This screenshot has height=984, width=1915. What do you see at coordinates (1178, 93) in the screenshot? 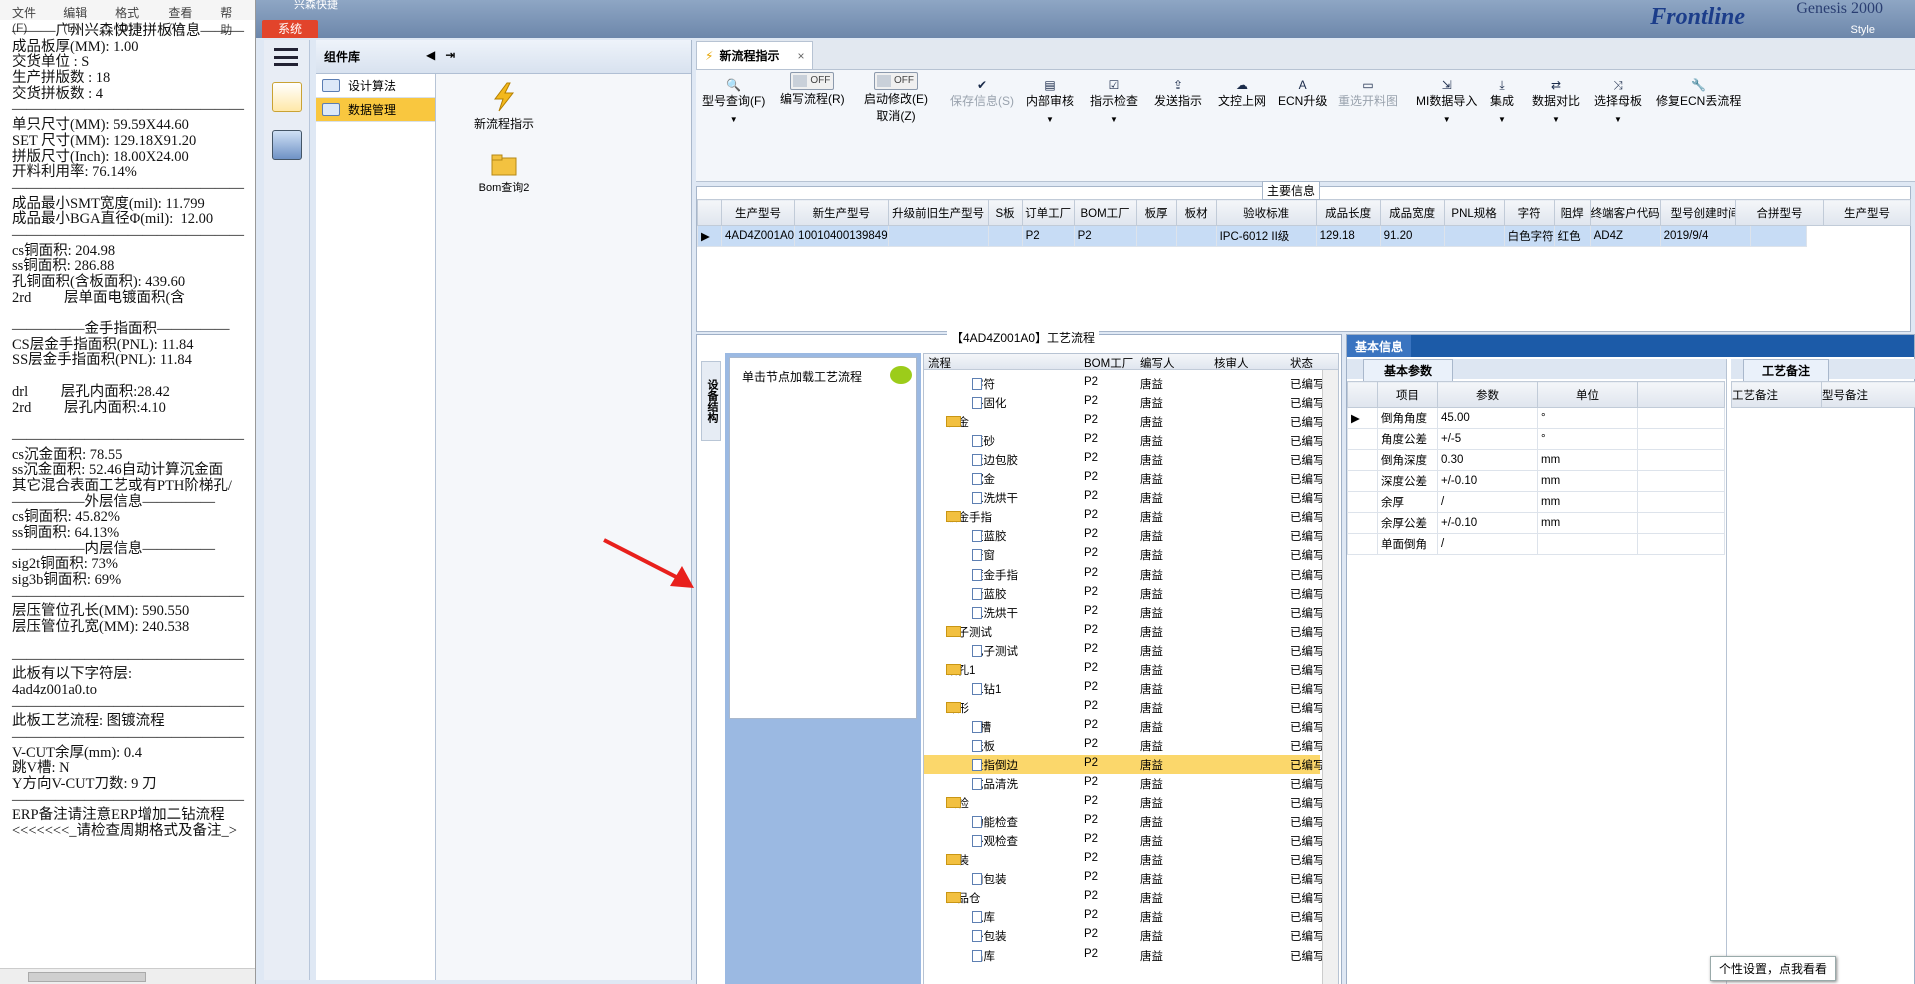
I see `send-instr-button: ⇪ 发送指示` at bounding box center [1178, 93].